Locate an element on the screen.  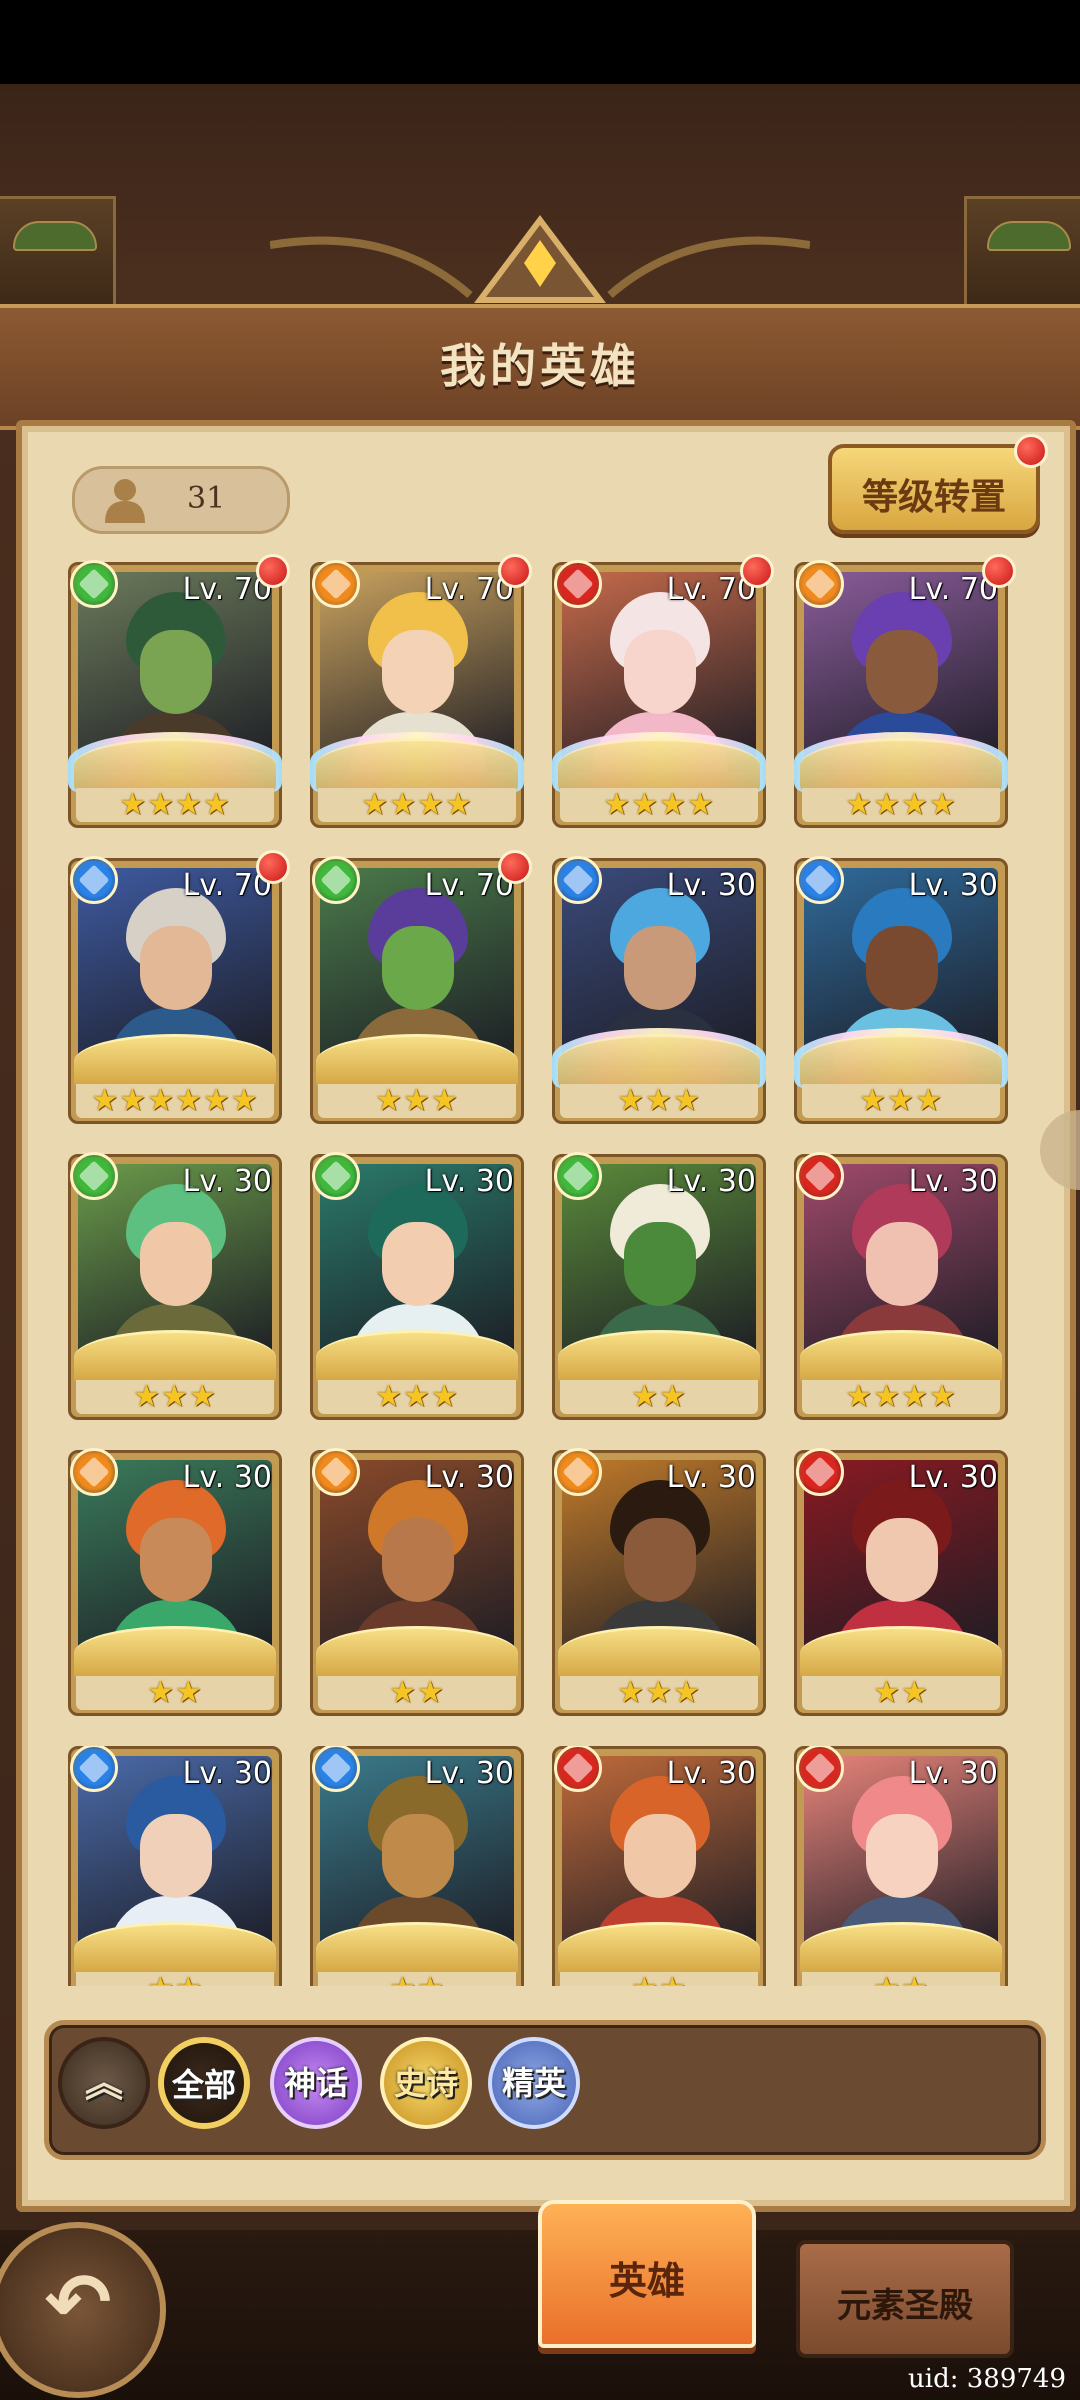
filter-myth-button: 神话 is located at coordinates (316, 2083).